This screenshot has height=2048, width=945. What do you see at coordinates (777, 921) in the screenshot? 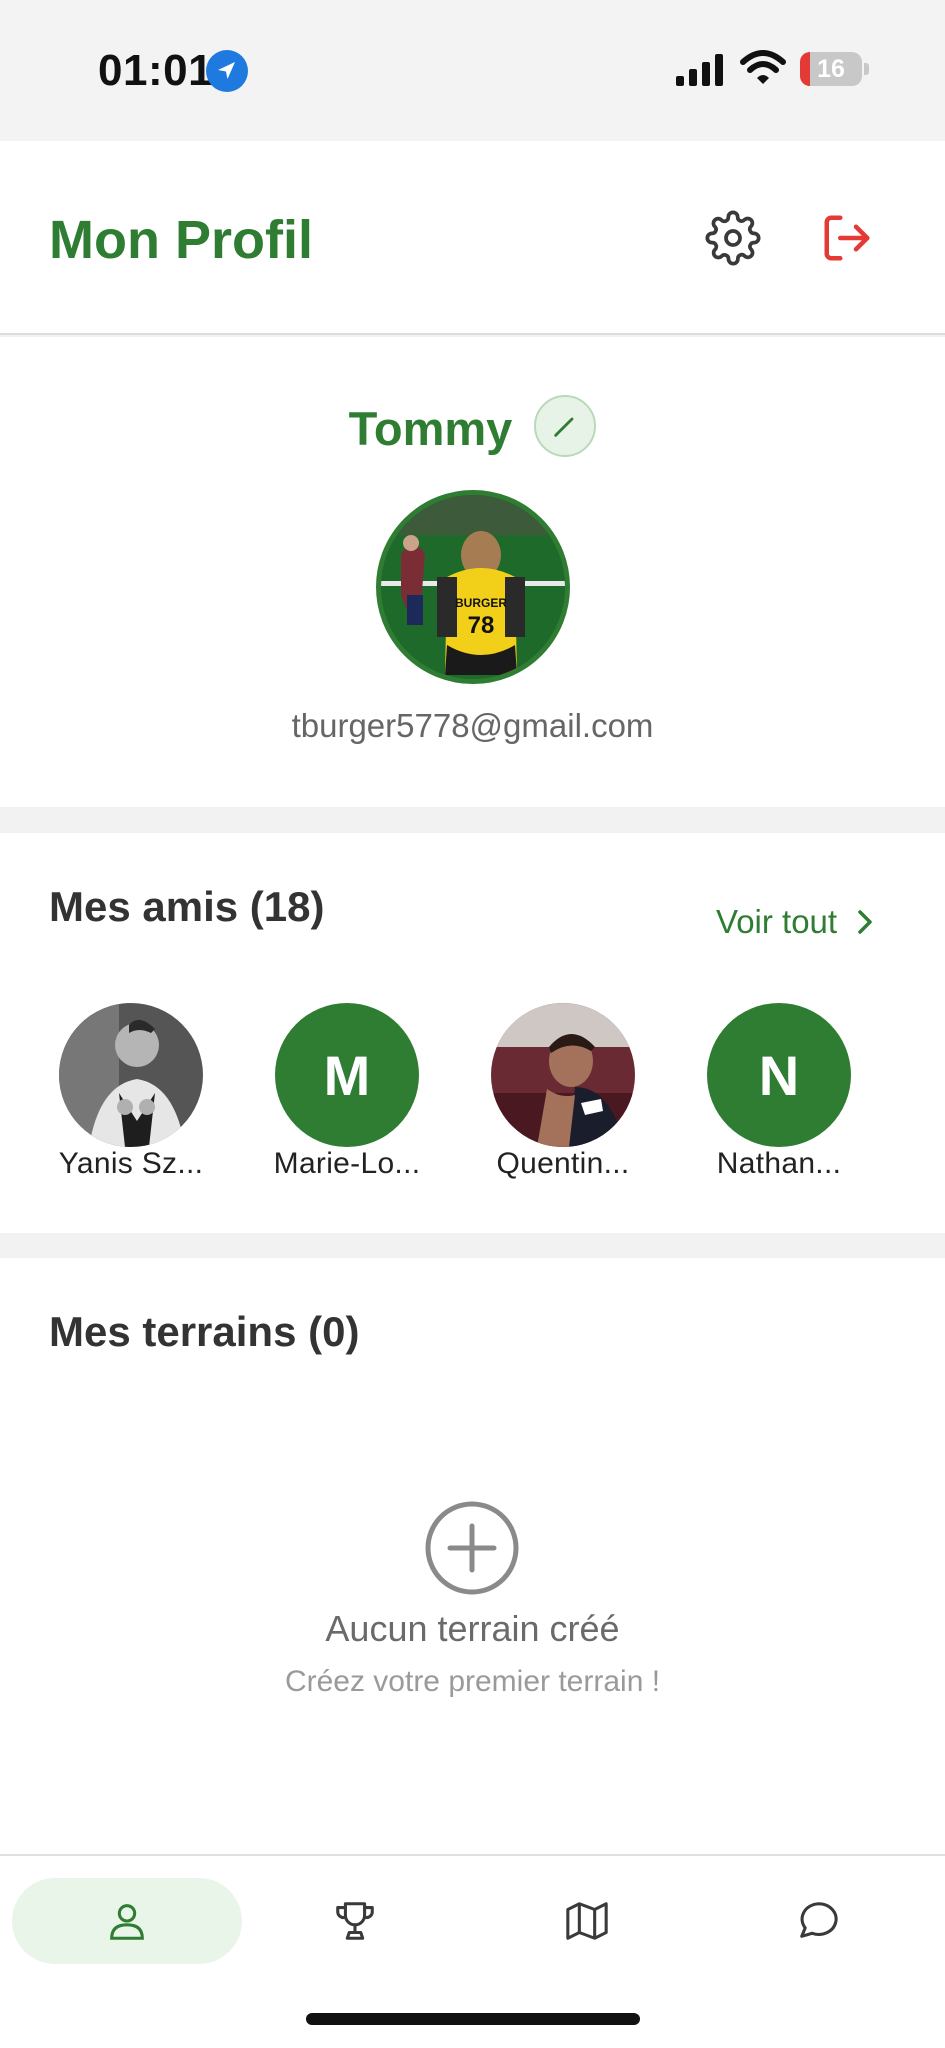
I see `see-all-label: Voir tout` at bounding box center [777, 921].